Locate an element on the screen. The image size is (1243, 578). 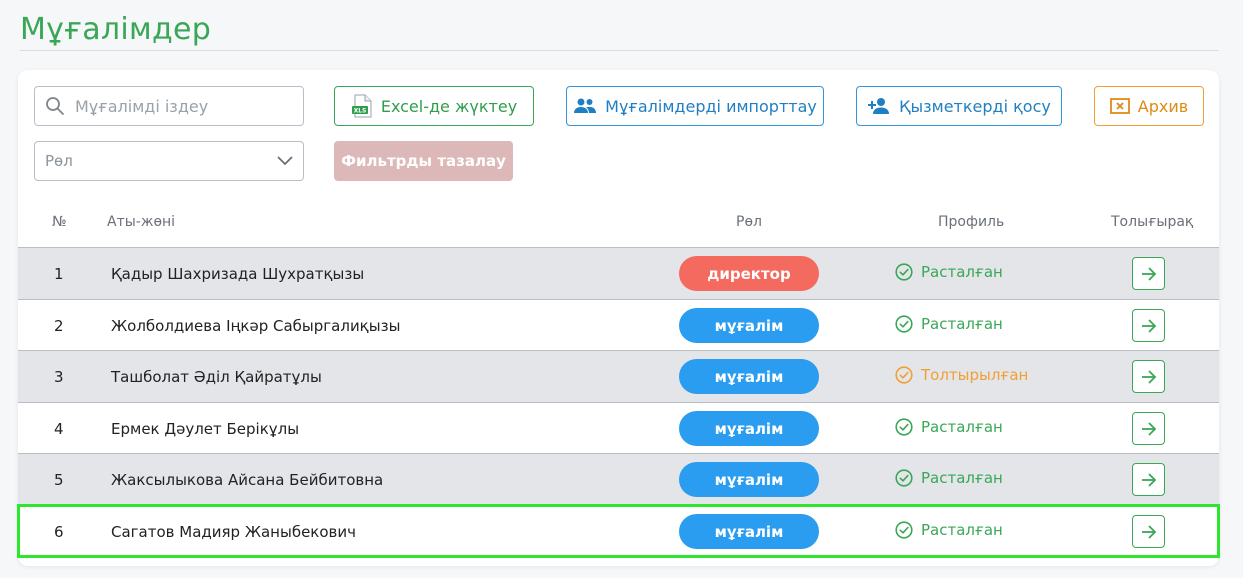
teacher-name: Ермек Дәулет Берікұлы is located at coordinates (205, 429).